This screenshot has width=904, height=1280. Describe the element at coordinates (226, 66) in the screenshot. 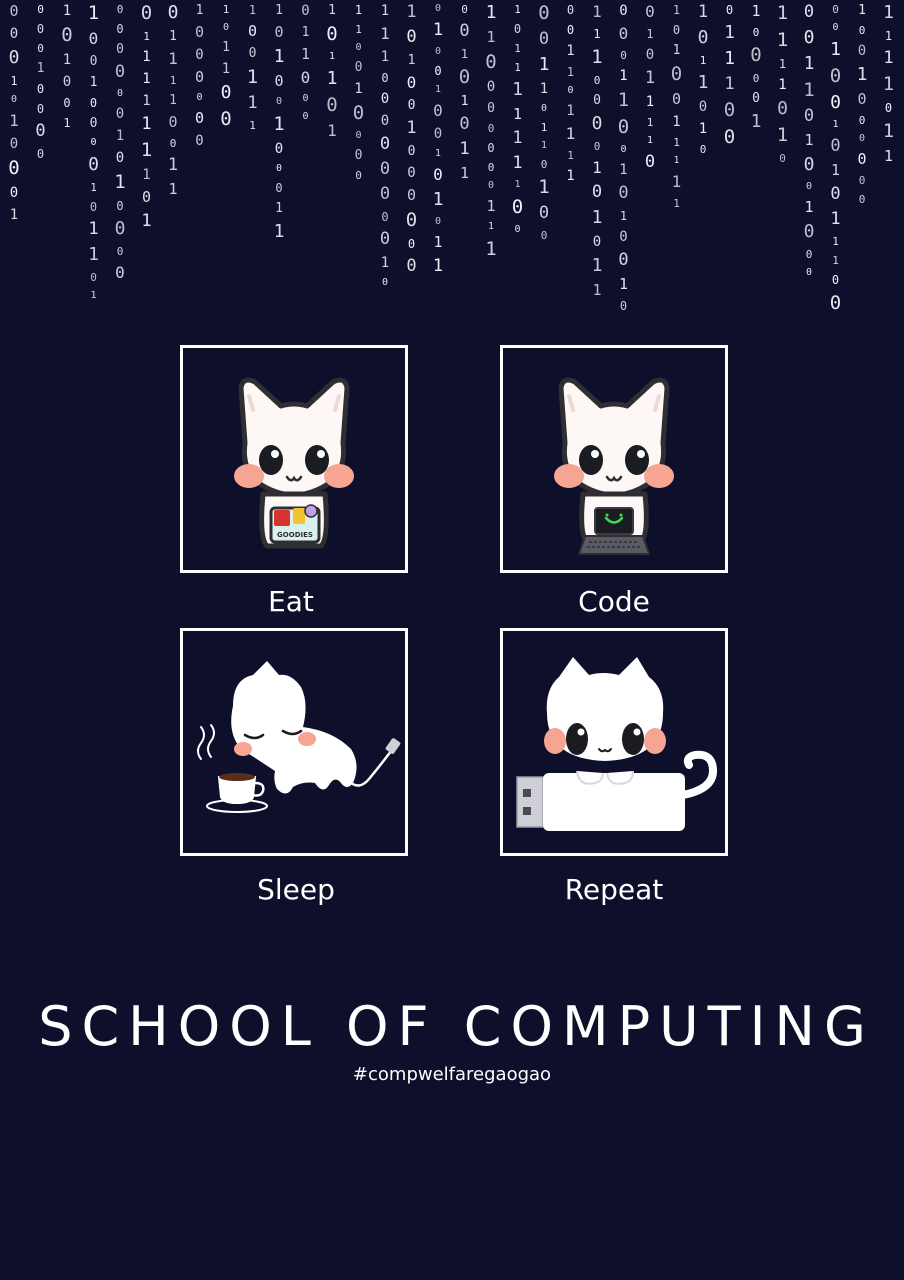

I see `binary-rain-column: 101100` at that location.